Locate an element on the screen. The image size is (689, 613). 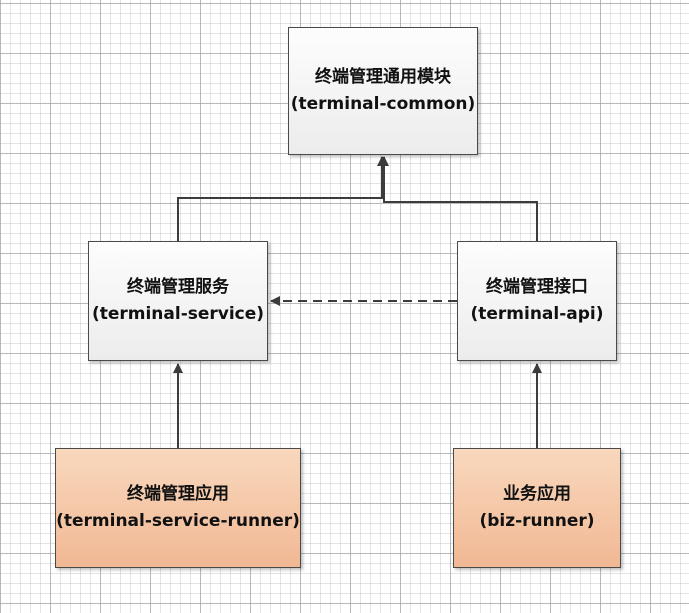
node-module-name: (terminal-service) is located at coordinates (178, 314).